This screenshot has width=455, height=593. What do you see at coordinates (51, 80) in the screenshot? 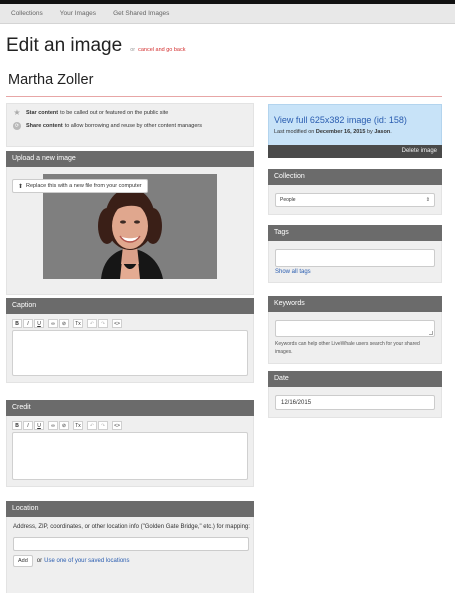
I see `image-subject-name: Martha Zoller` at bounding box center [51, 80].